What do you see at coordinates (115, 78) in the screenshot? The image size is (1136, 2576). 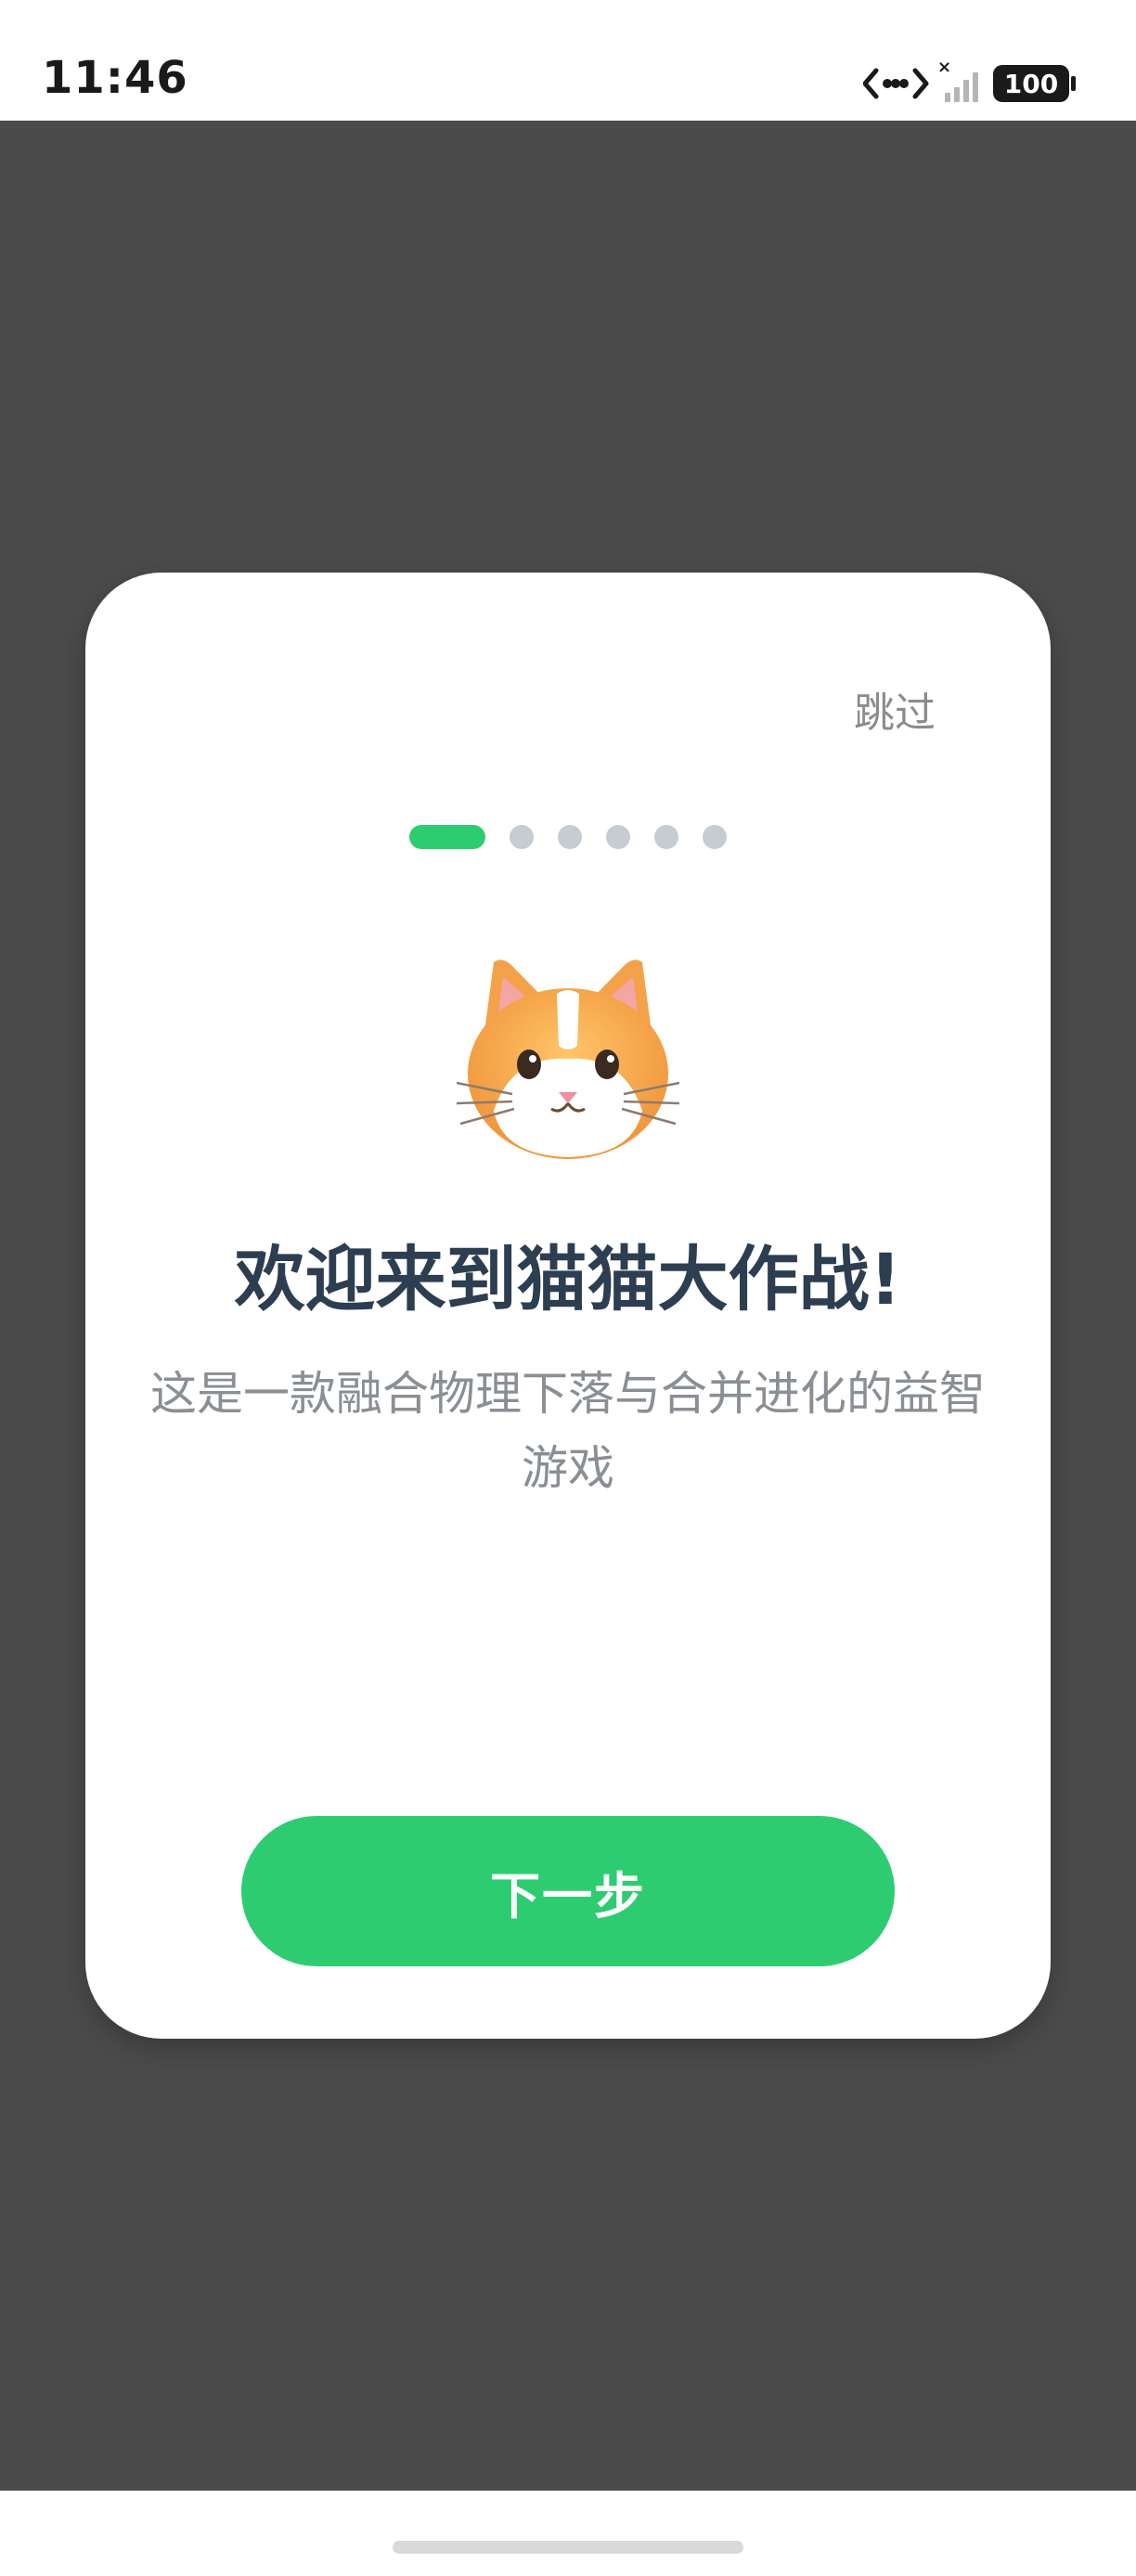 I see `status-time: 11:46` at bounding box center [115, 78].